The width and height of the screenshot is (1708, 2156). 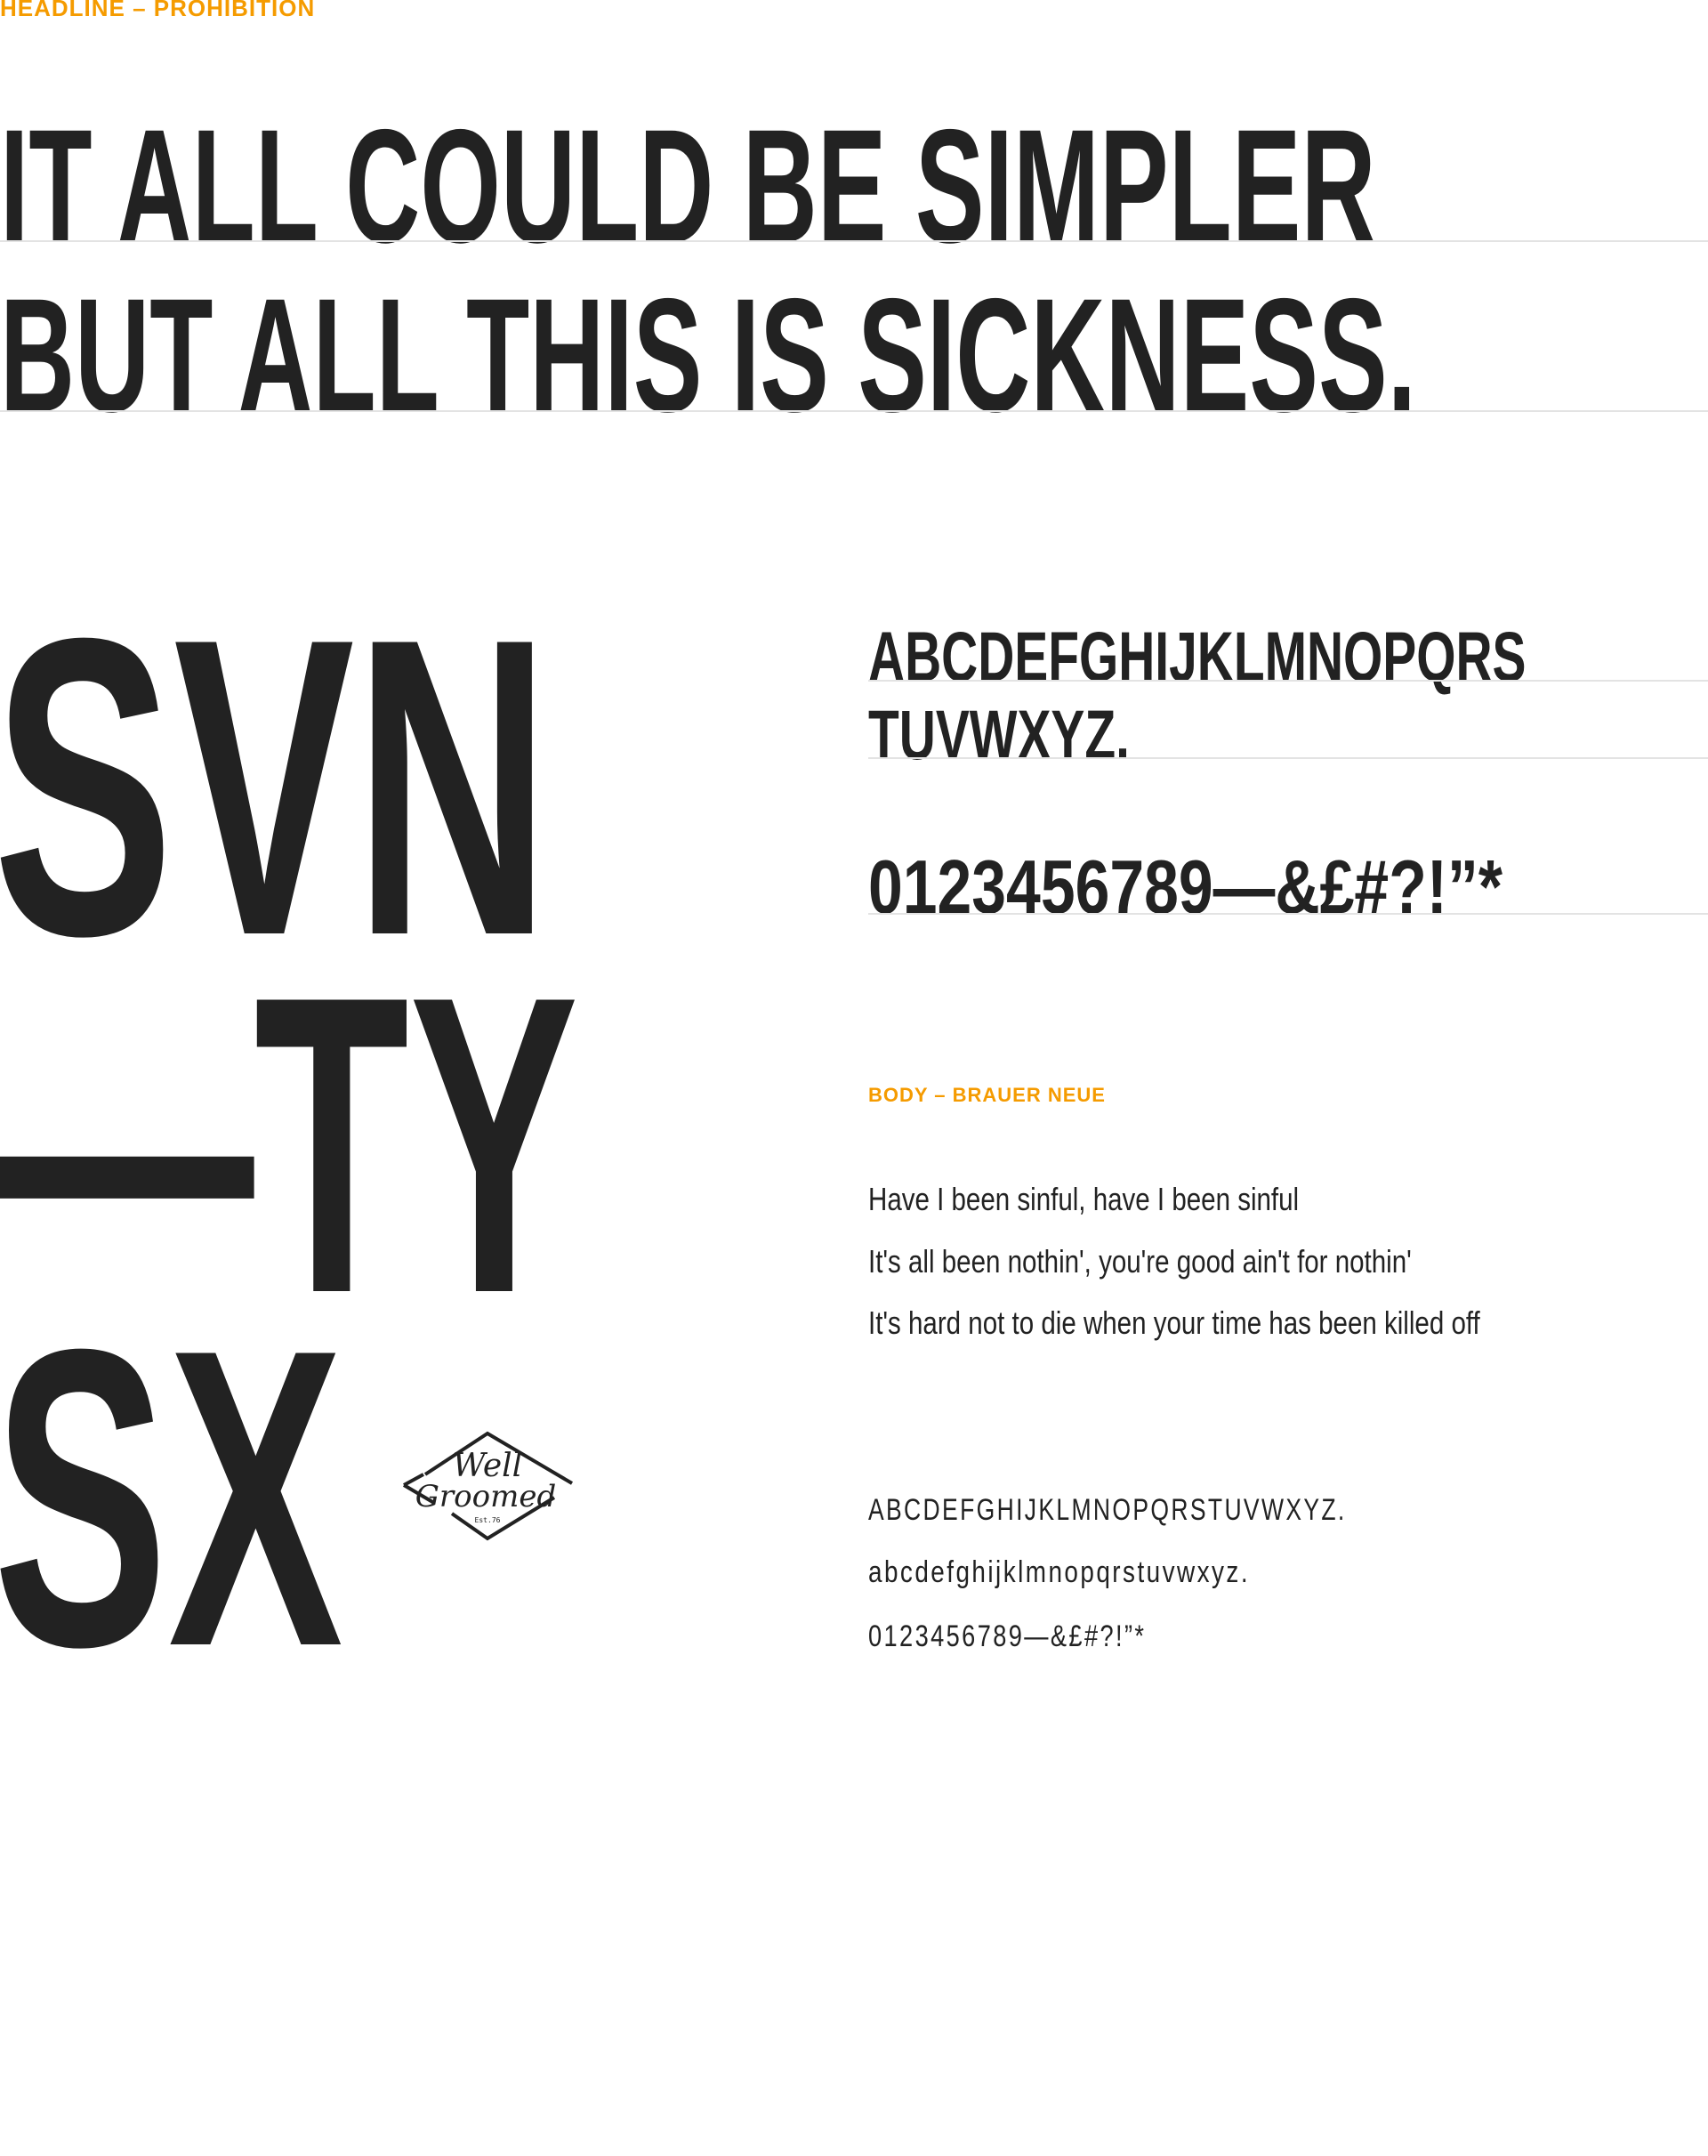 What do you see at coordinates (485, 1497) in the screenshot?
I see `logo-groomed: Groomed` at bounding box center [485, 1497].